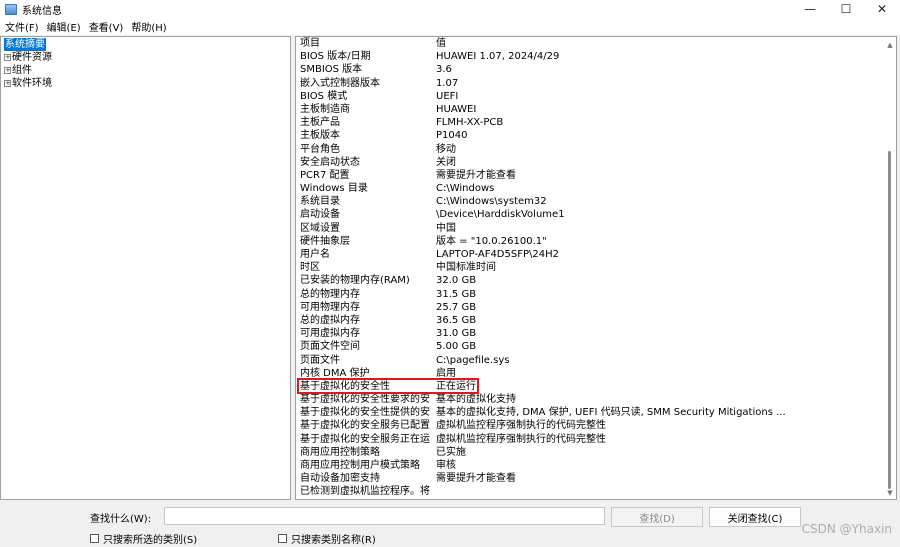  Describe the element at coordinates (596, 162) in the screenshot. I see `list-row: 安全启动状态 关闭` at that location.